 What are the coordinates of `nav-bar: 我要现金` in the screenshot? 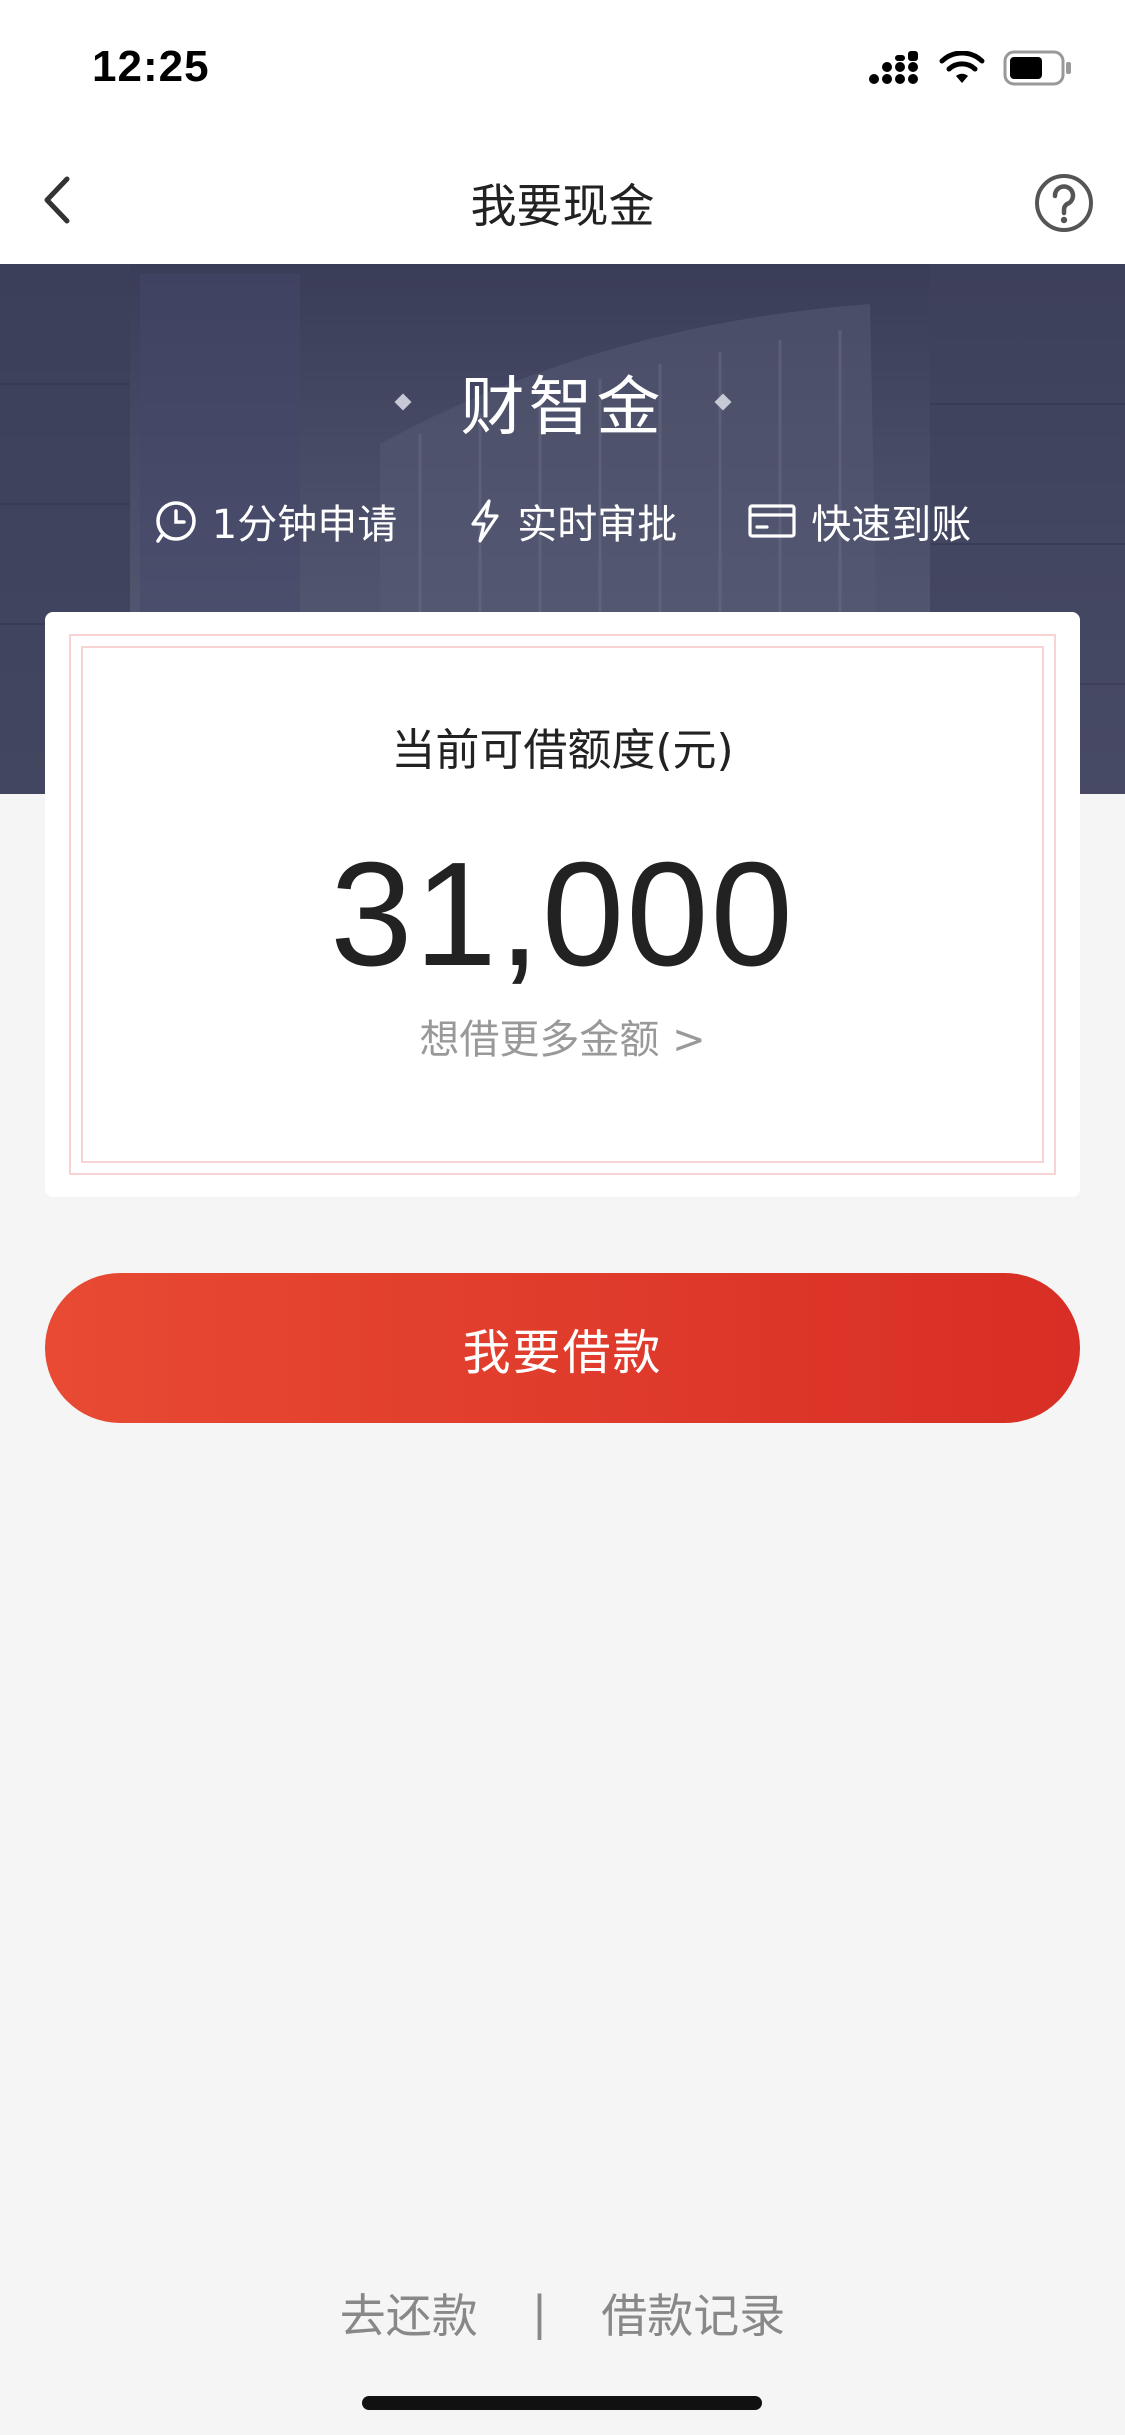 It's located at (562, 202).